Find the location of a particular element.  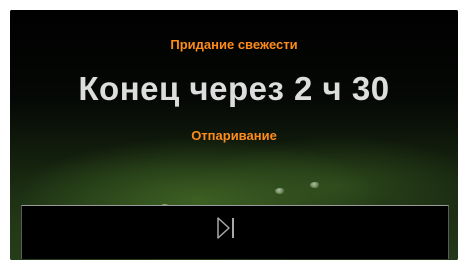

current-phase: Отпаривание is located at coordinates (234, 135).